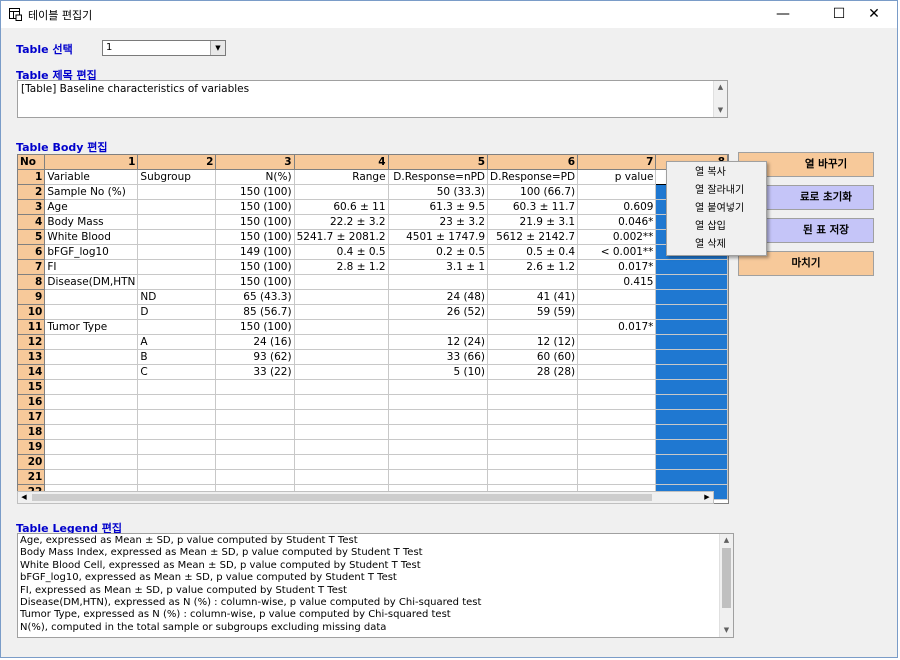 Image resolution: width=900 pixels, height=660 pixels. What do you see at coordinates (217, 48) in the screenshot?
I see `chevron-down-icon: ▼` at bounding box center [217, 48].